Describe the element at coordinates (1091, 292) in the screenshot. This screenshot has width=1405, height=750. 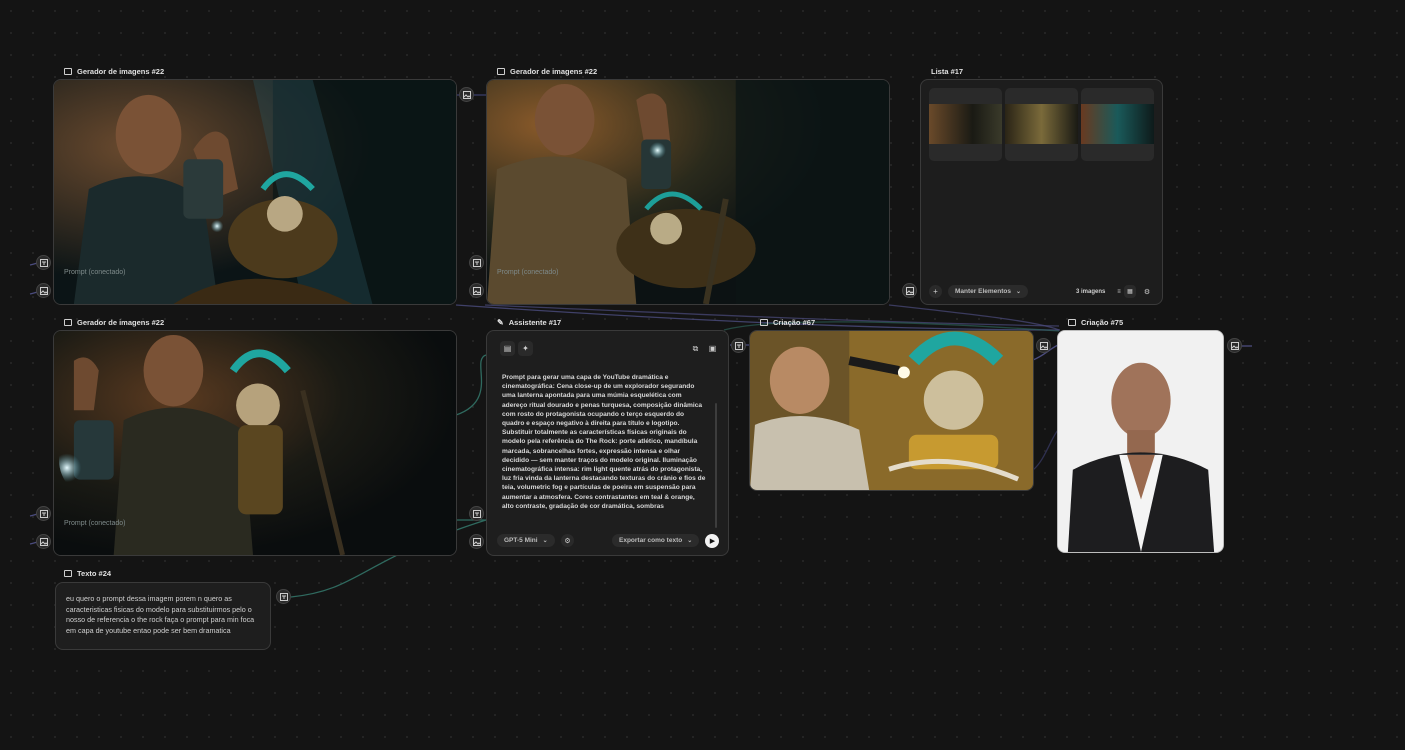
I see `image-count: 3 imagens` at that location.